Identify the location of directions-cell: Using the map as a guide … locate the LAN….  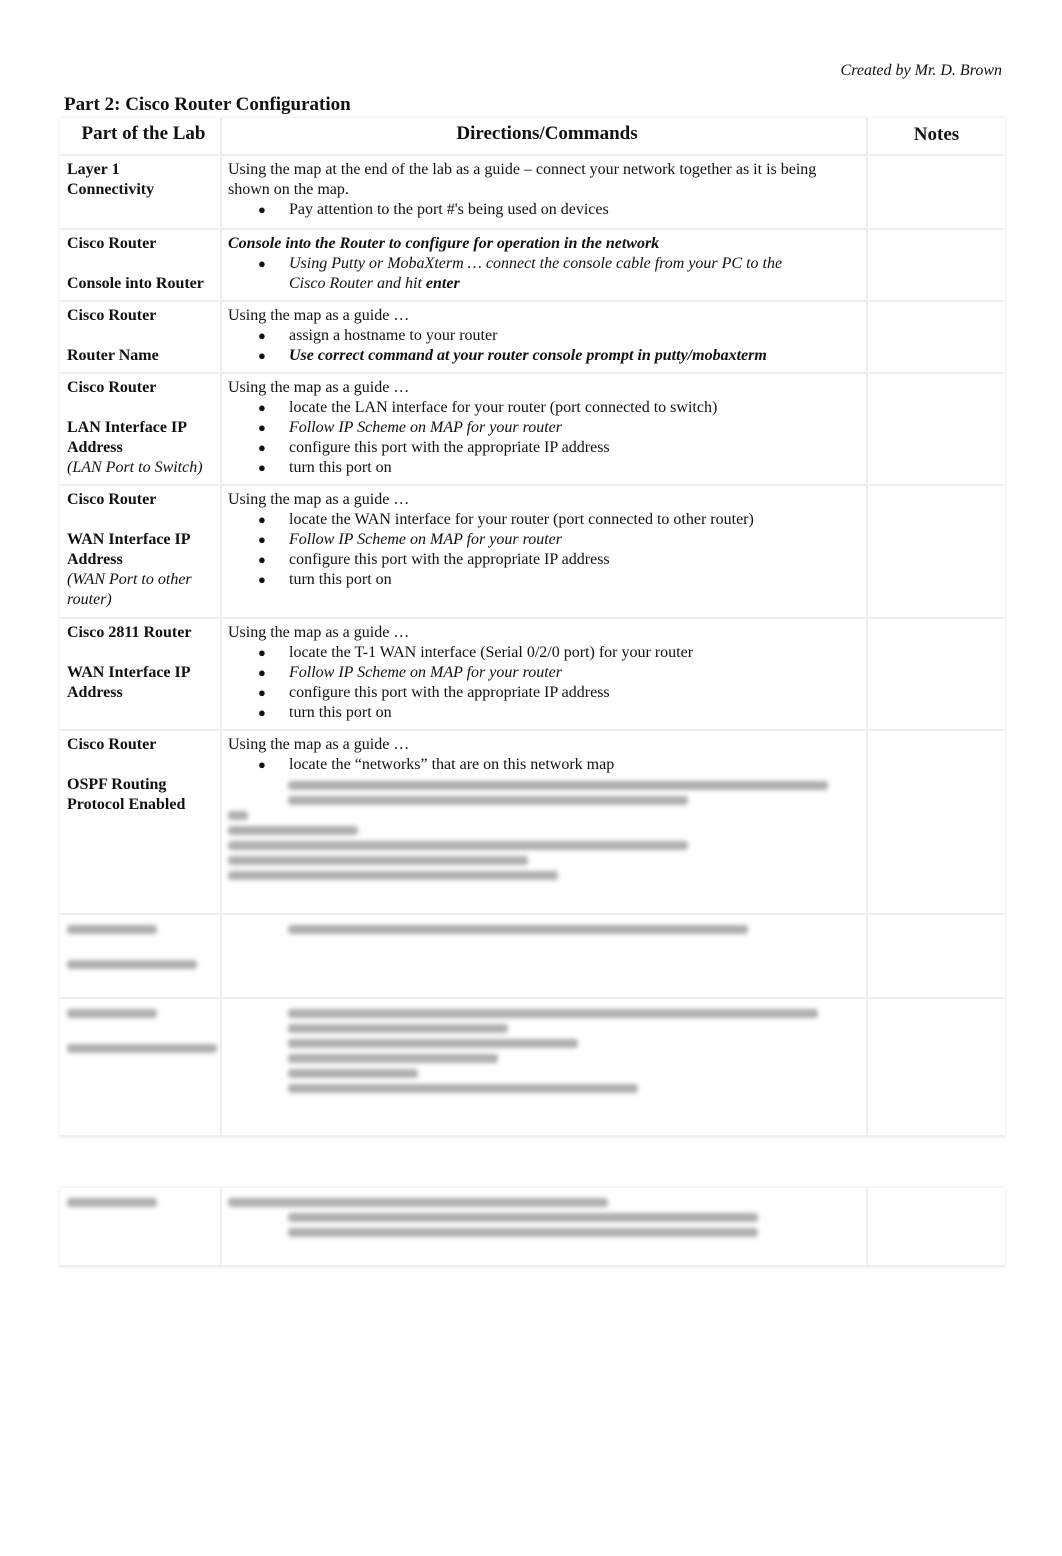
(545, 429).